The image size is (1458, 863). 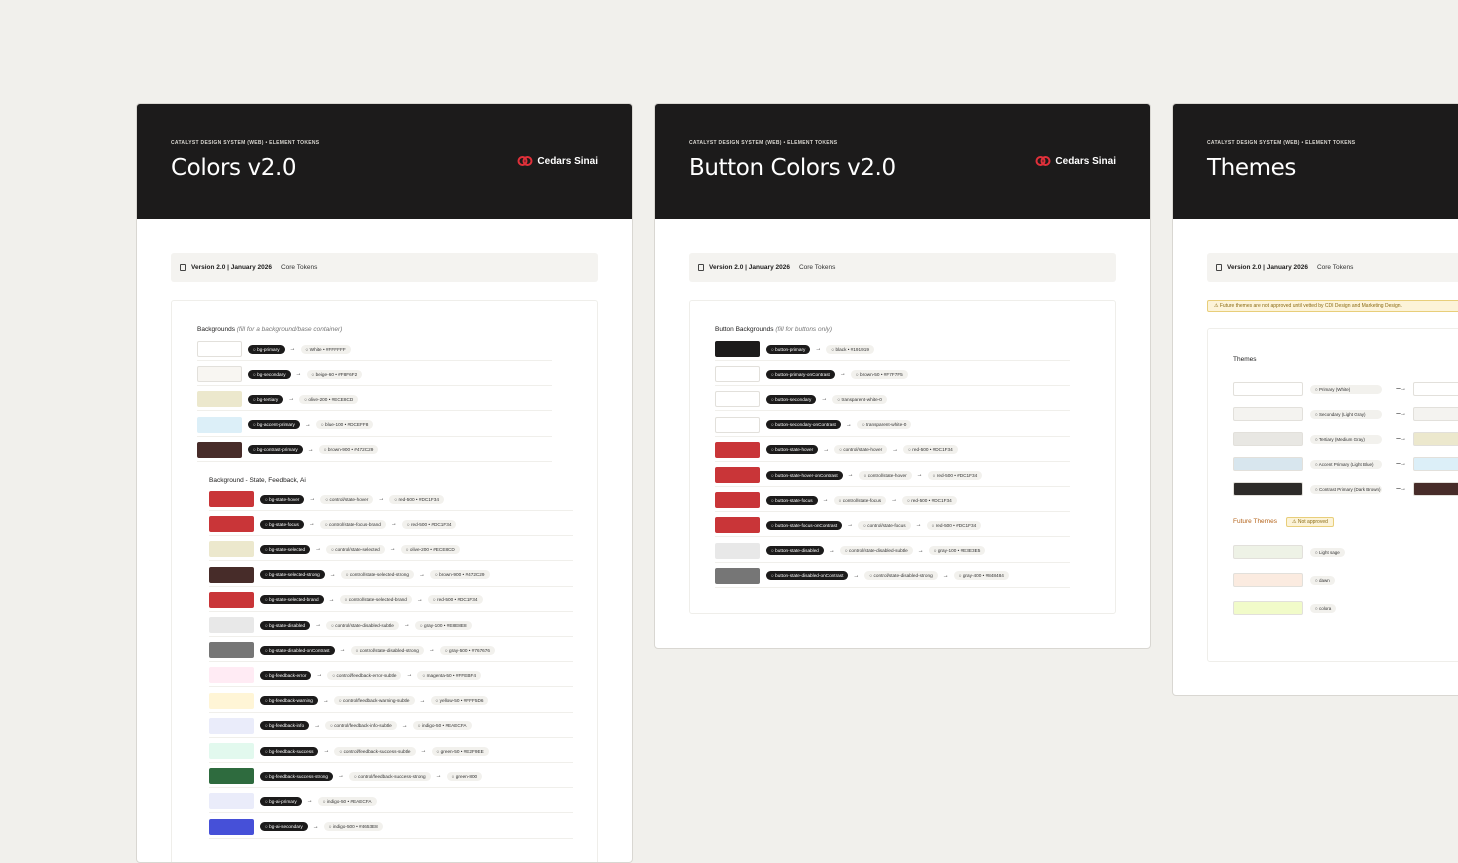 What do you see at coordinates (292, 600) in the screenshot?
I see `token-pill: ○ bg-state-selected-brand` at bounding box center [292, 600].